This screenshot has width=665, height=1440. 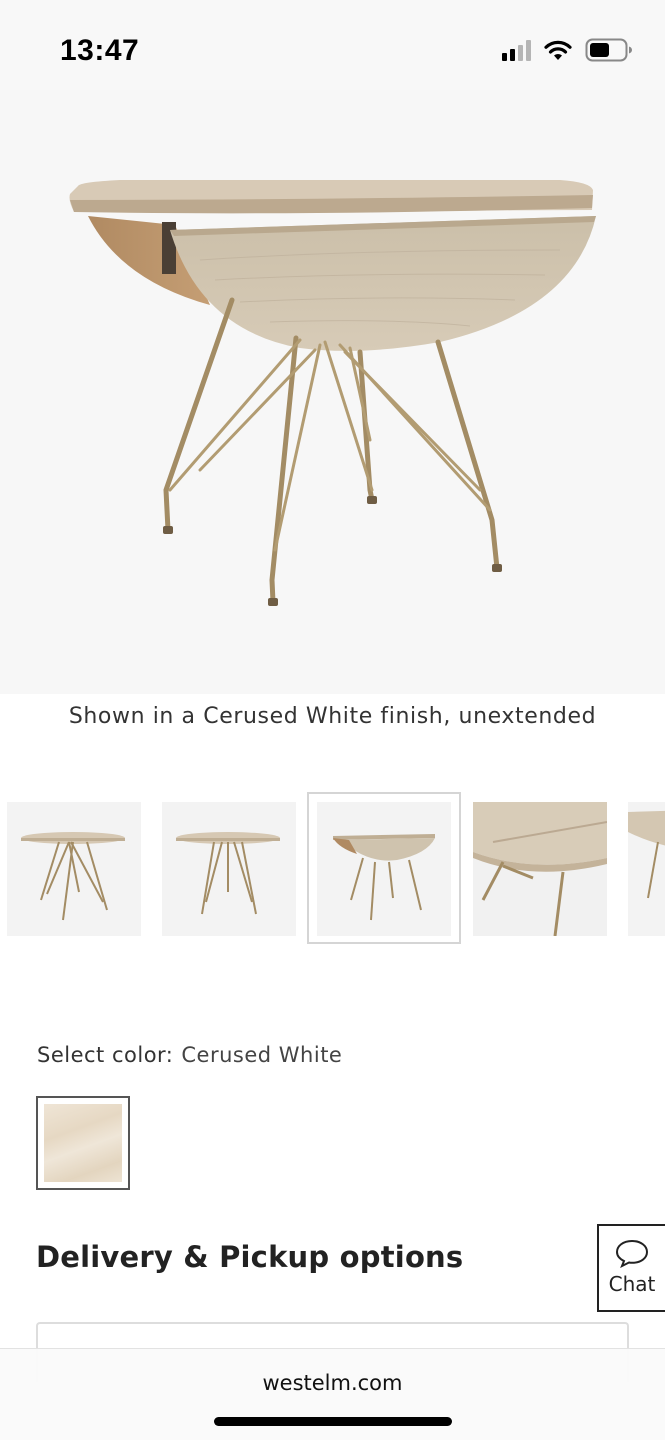 I want to click on thumbnail-selected-frame, so click(x=384, y=868).